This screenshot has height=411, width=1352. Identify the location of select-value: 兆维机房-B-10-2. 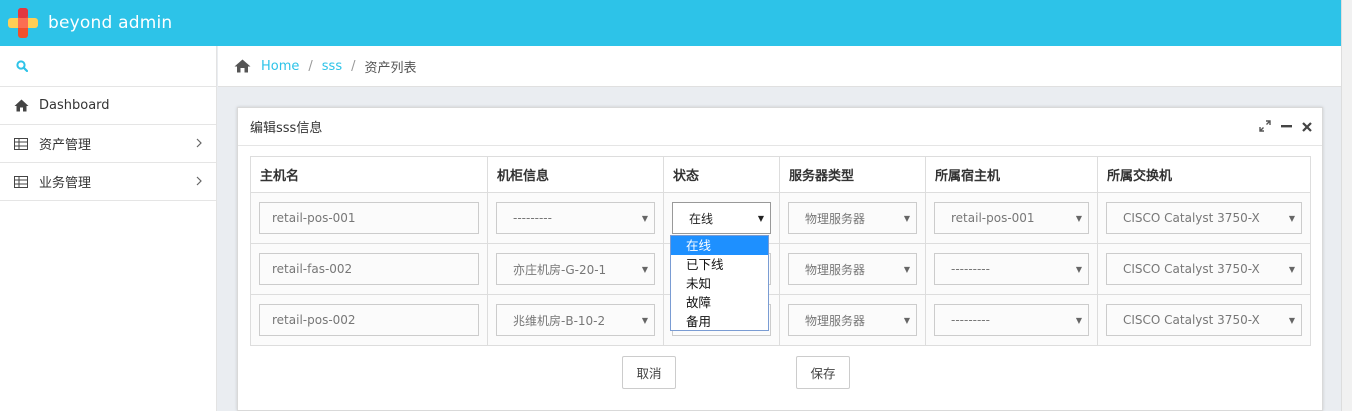
(559, 320).